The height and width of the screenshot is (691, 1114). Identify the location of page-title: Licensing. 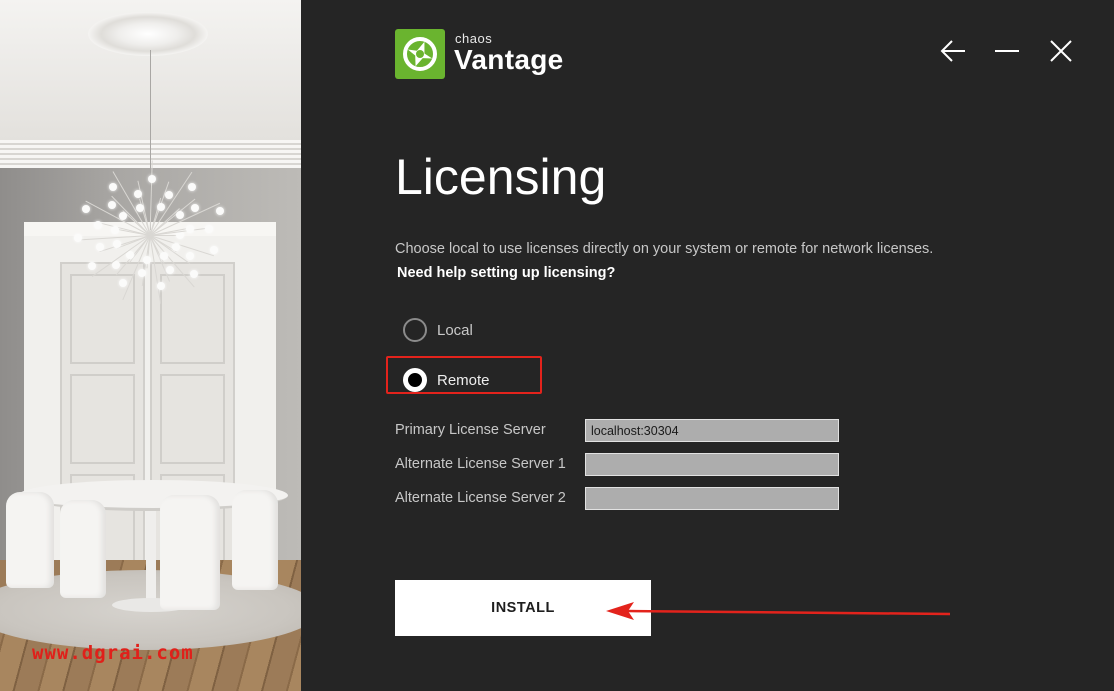
(501, 177).